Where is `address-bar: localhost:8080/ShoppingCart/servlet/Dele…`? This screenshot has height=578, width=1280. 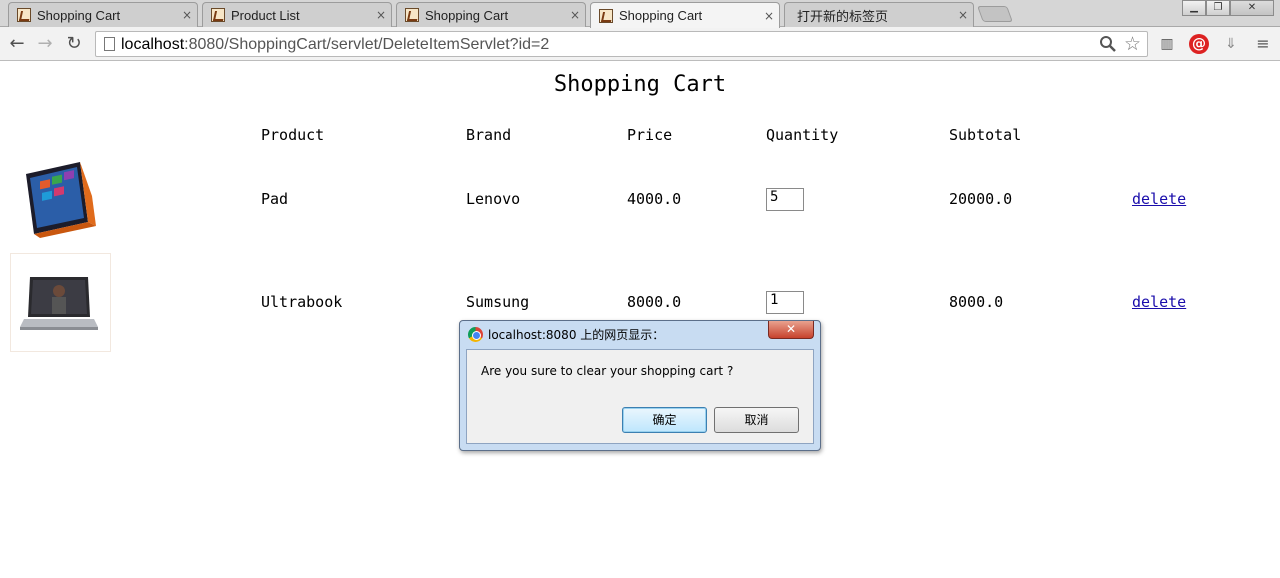 address-bar: localhost:8080/ShoppingCart/servlet/Dele… is located at coordinates (621, 44).